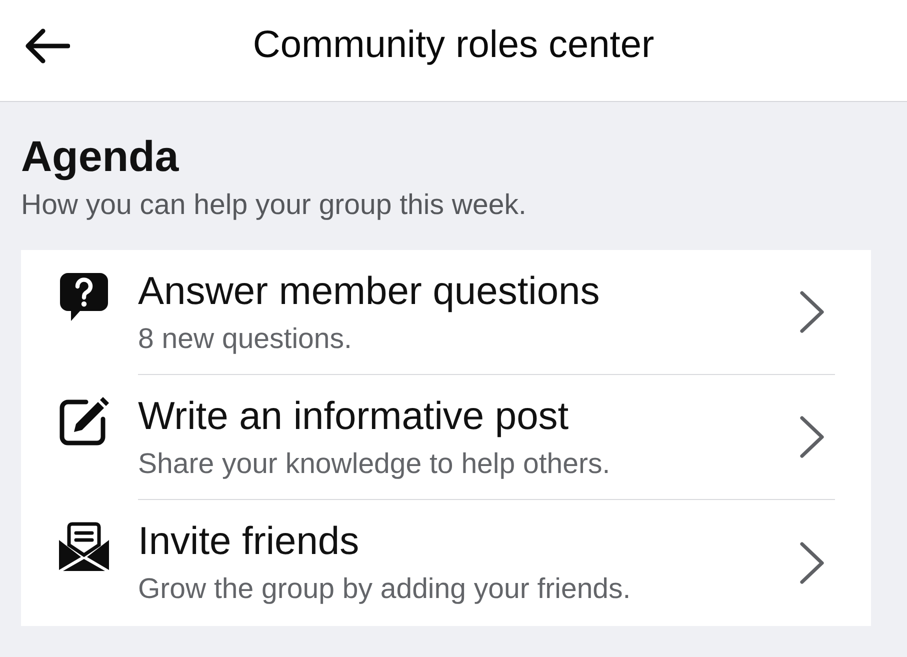  I want to click on task-title: Write an informative post, so click(353, 417).